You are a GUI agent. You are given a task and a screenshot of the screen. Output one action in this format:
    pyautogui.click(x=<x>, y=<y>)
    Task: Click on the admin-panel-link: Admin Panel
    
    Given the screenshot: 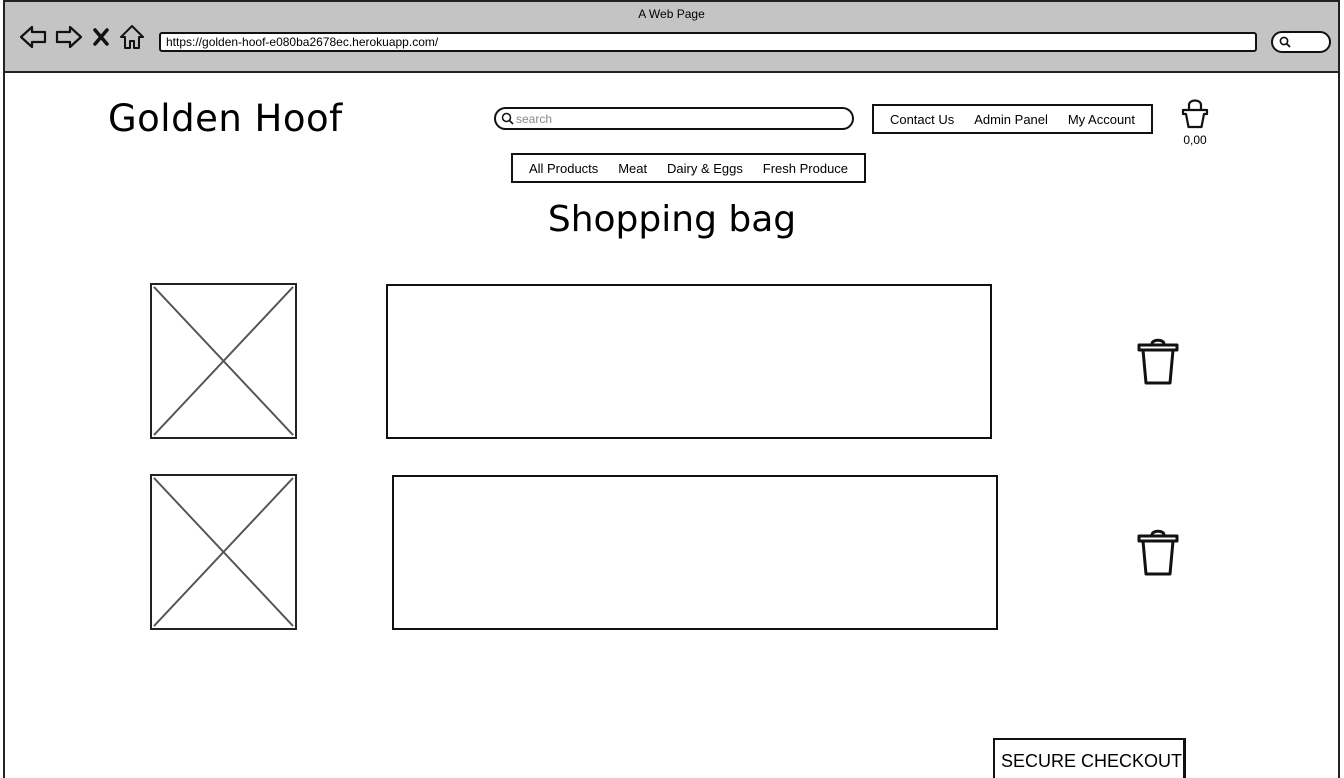 What is the action you would take?
    pyautogui.click(x=1011, y=119)
    